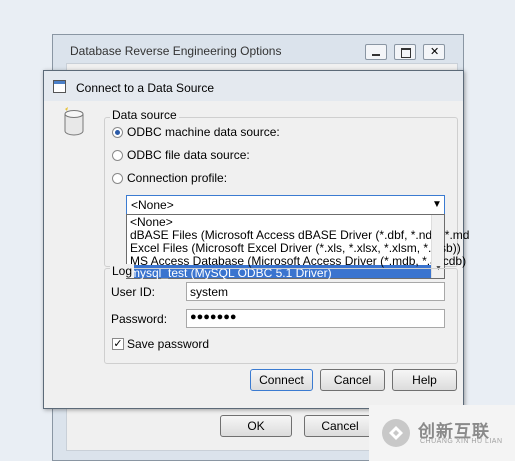 Image resolution: width=515 pixels, height=461 pixels. I want to click on radio-odbc-machine, so click(117, 132).